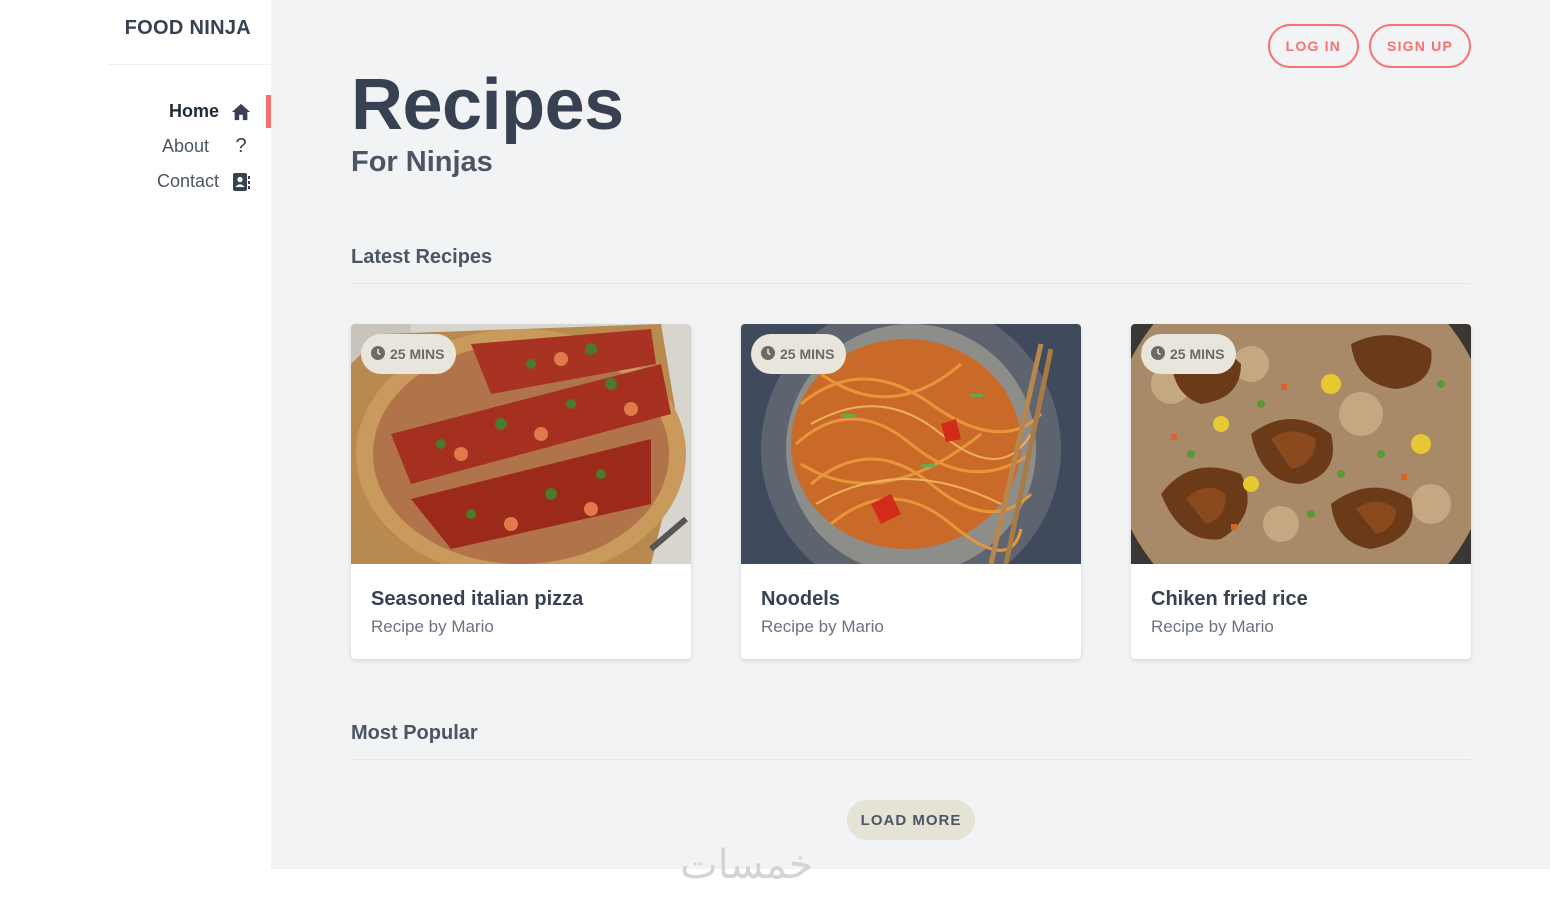  I want to click on auth-buttons: LOG IN SIGN UP, so click(1369, 46).